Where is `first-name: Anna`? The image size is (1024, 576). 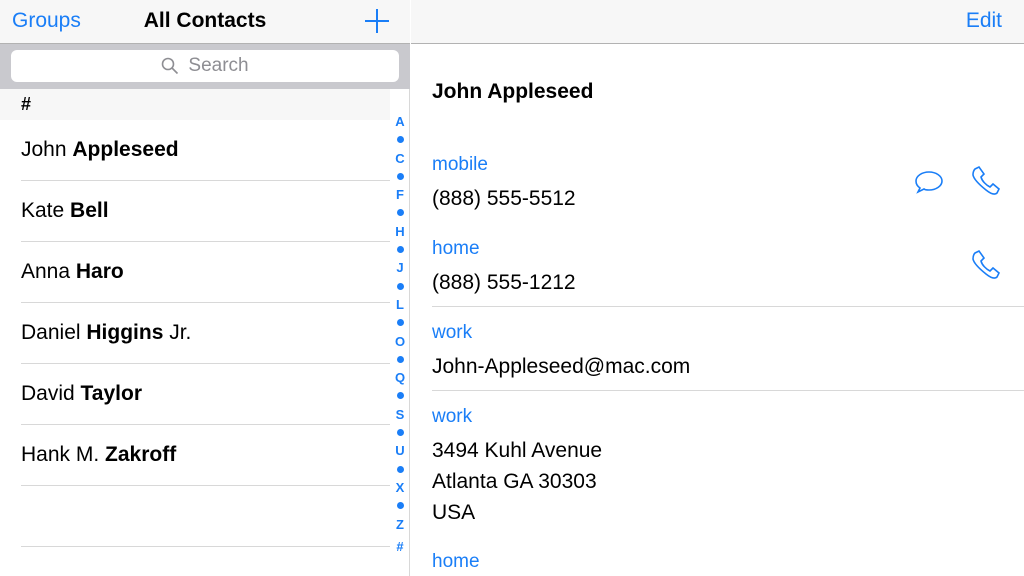
first-name: Anna is located at coordinates (48, 271).